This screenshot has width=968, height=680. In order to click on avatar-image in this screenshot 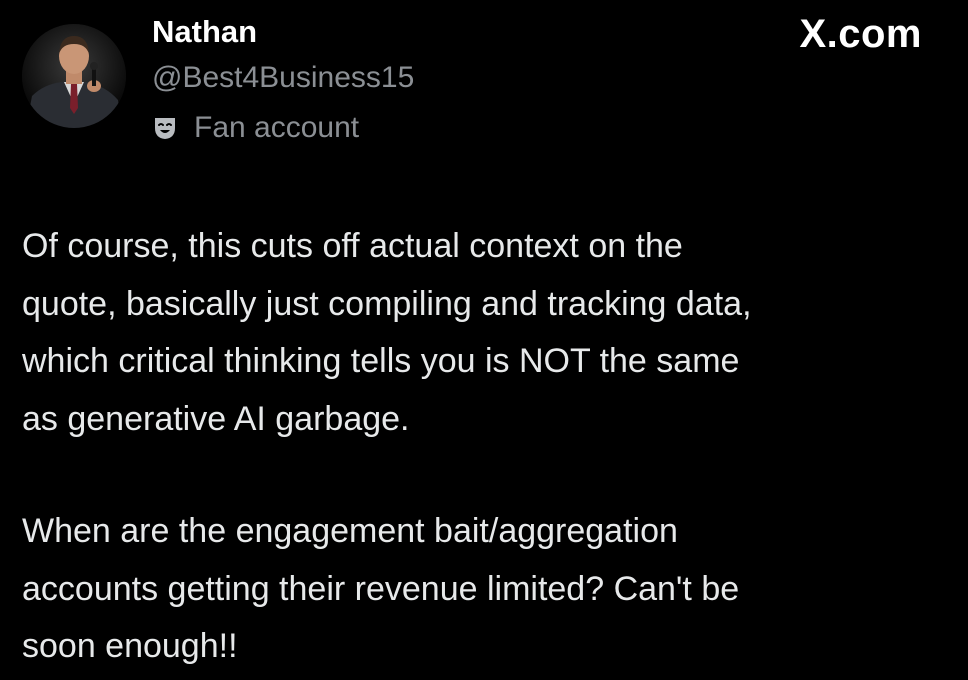, I will do `click(74, 76)`.